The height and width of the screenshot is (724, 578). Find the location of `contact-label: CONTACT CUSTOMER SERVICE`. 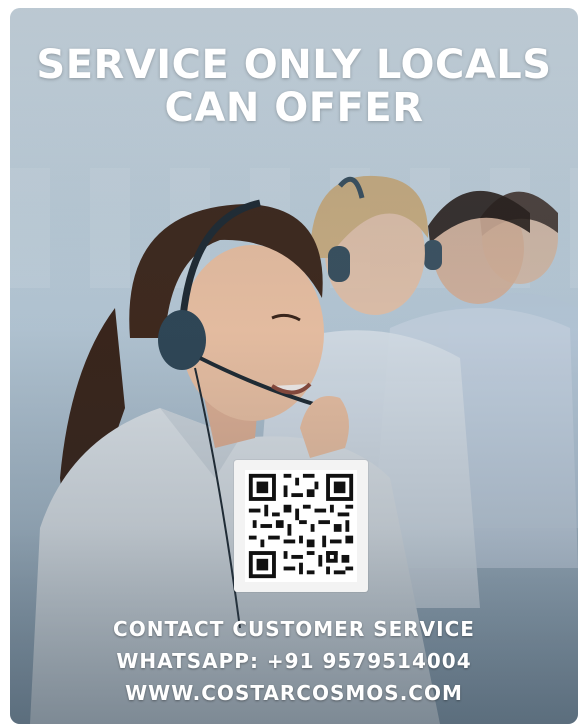

contact-label: CONTACT CUSTOMER SERVICE is located at coordinates (294, 629).